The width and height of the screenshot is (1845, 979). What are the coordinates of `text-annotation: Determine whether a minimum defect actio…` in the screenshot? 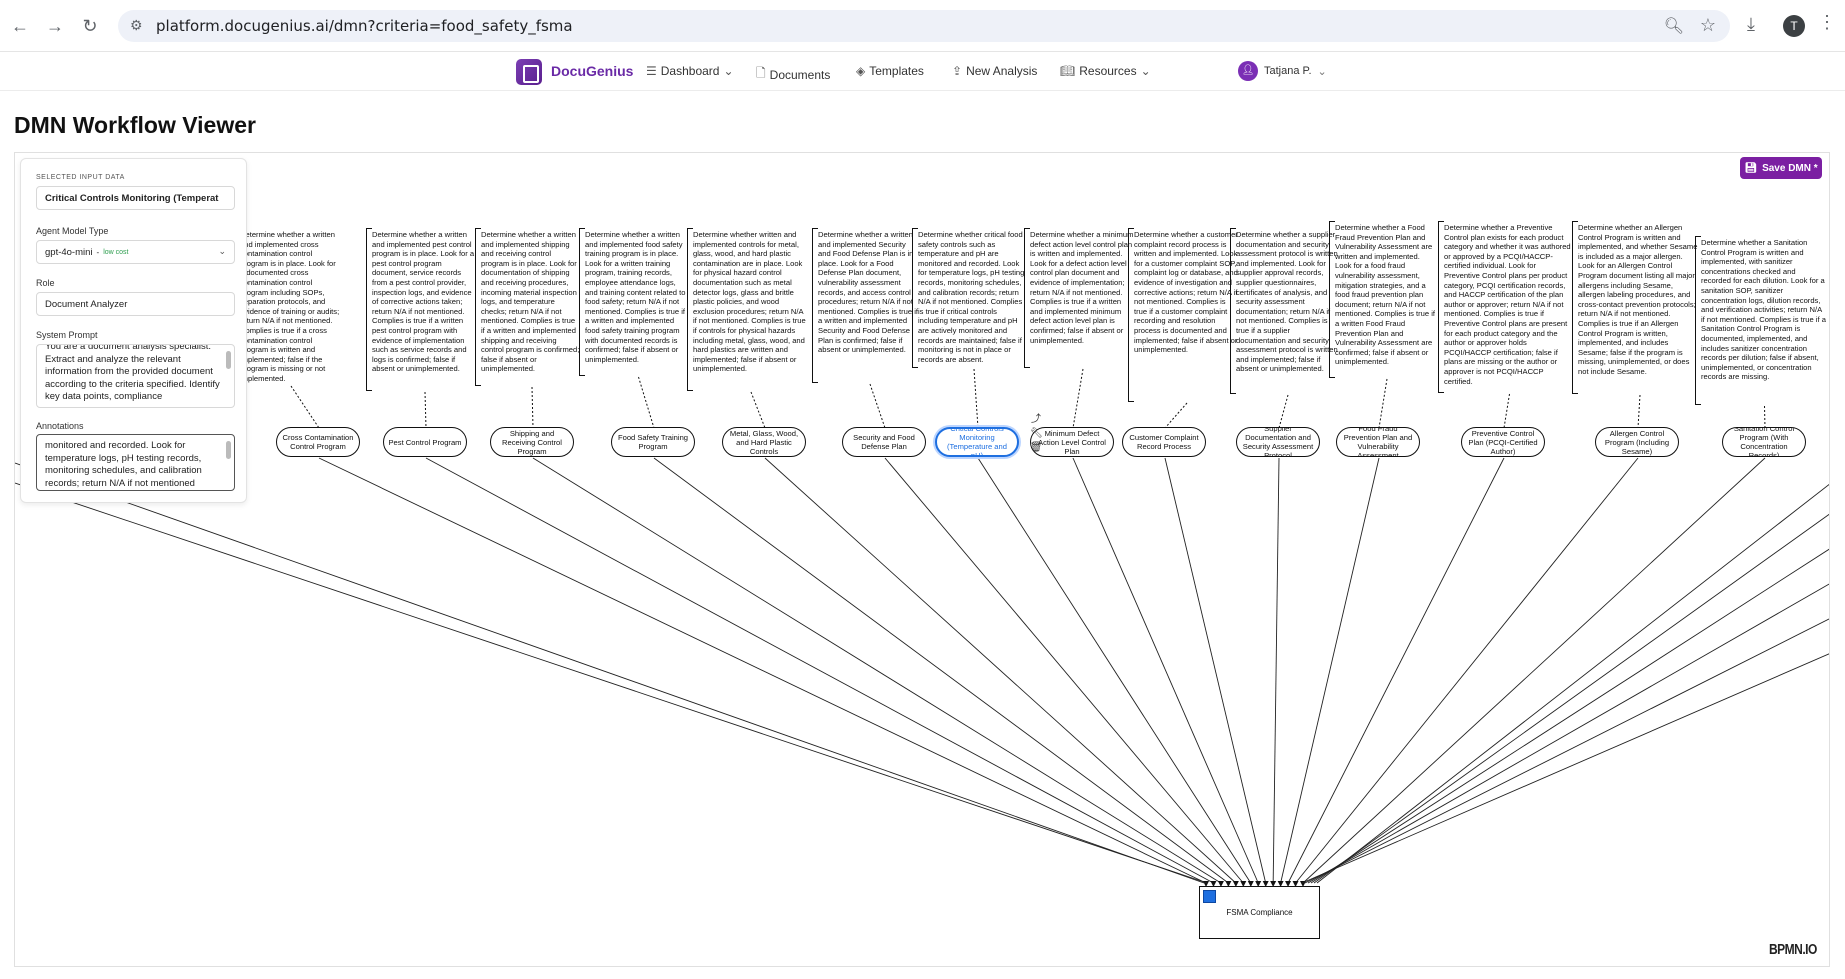 It's located at (1082, 298).